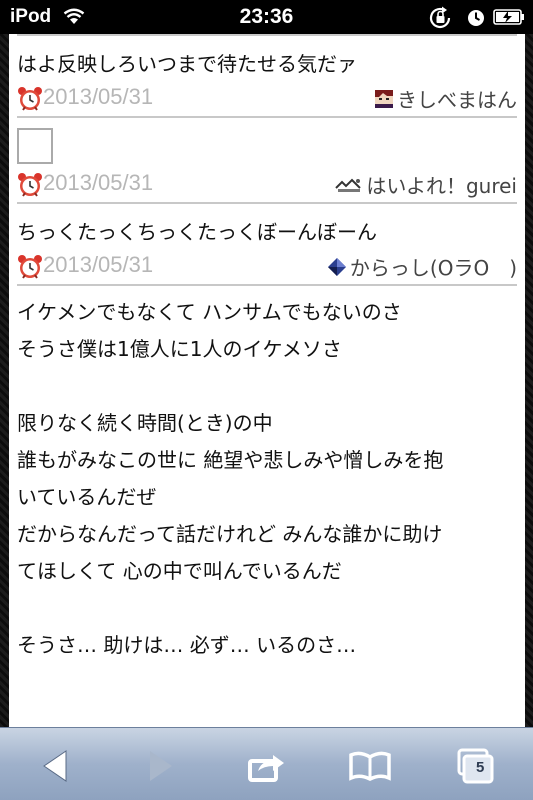  I want to click on post-line: だからなんだって話だけれど みんな誰かに助け, so click(230, 534).